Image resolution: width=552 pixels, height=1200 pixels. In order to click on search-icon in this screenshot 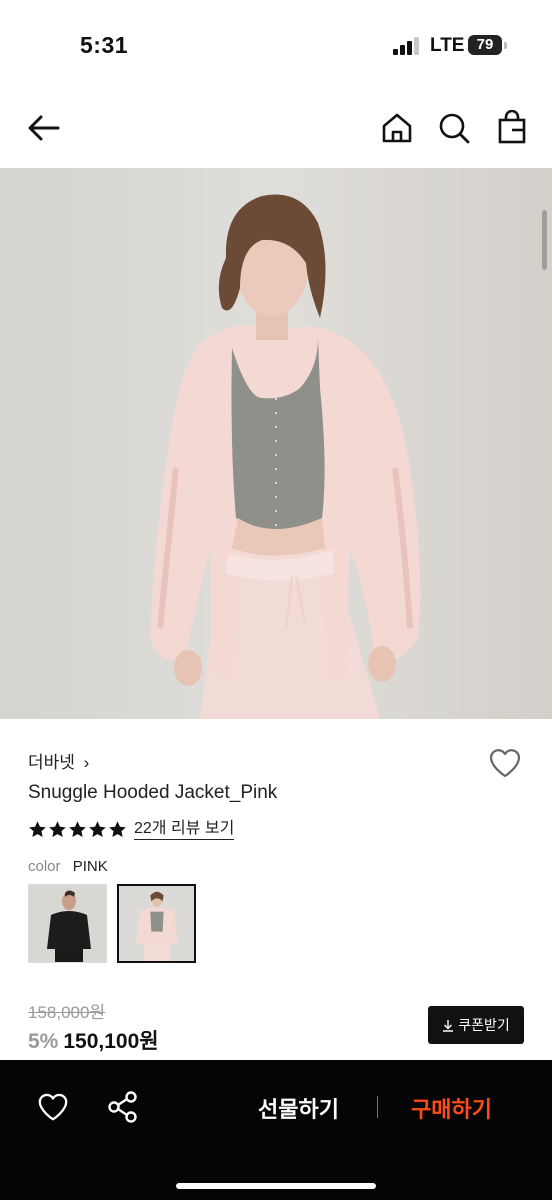, I will do `click(454, 128)`.